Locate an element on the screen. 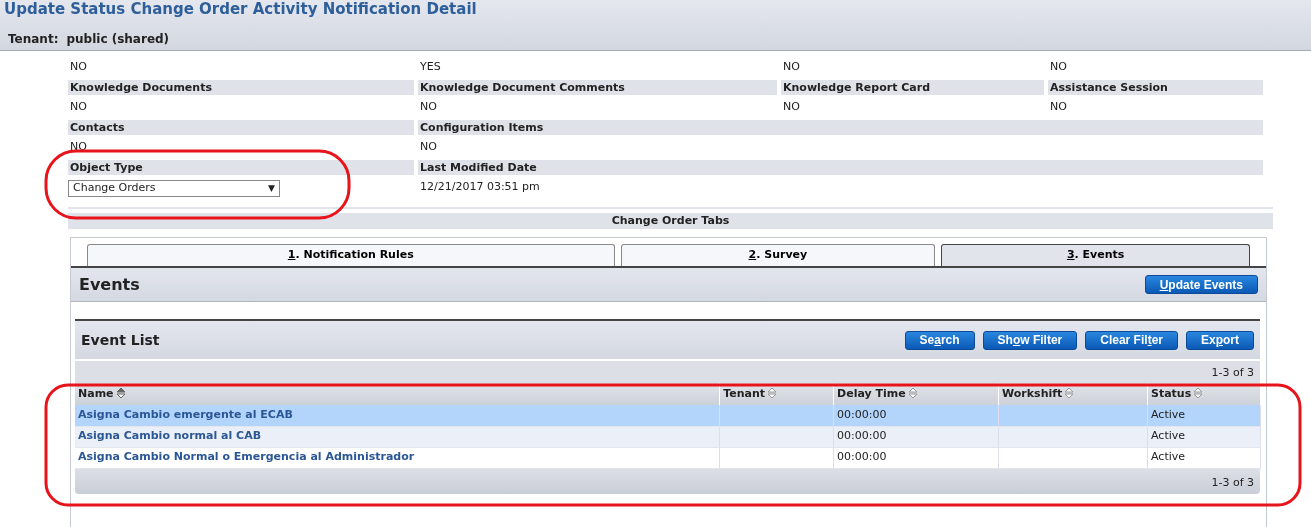  list-title: Event List is located at coordinates (120, 340).